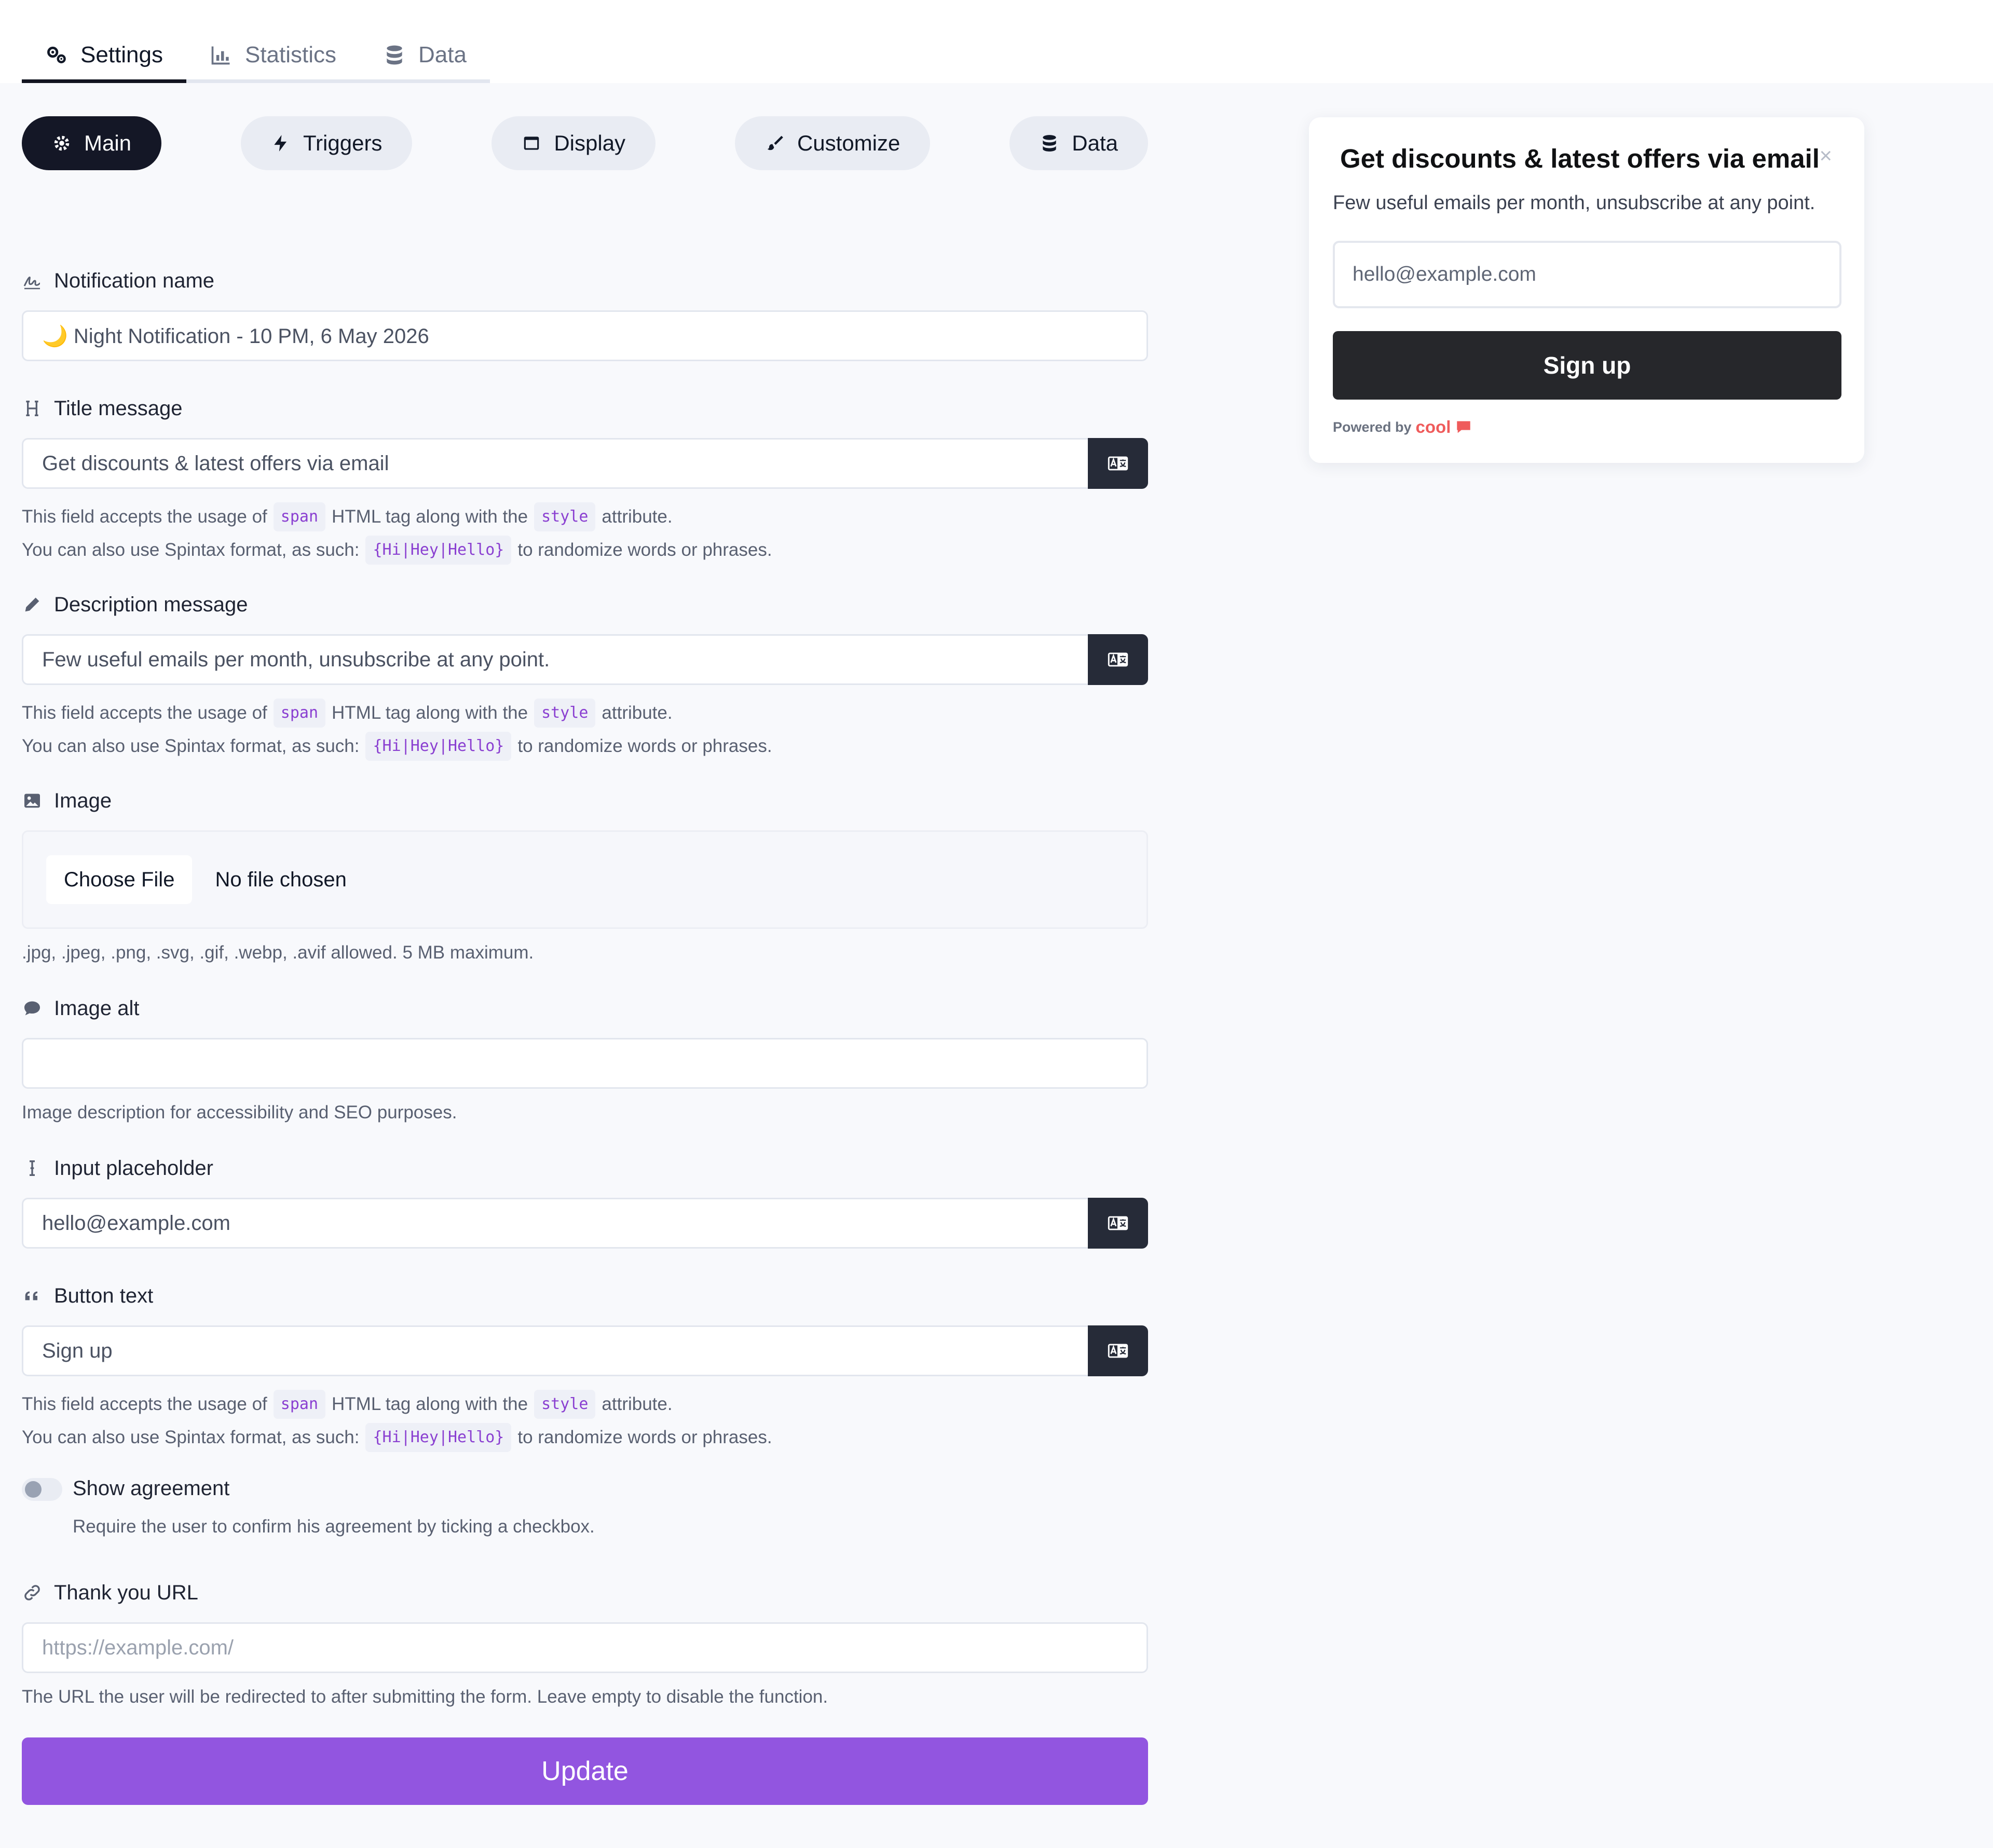 The width and height of the screenshot is (1993, 1848). I want to click on image-icon, so click(32, 800).